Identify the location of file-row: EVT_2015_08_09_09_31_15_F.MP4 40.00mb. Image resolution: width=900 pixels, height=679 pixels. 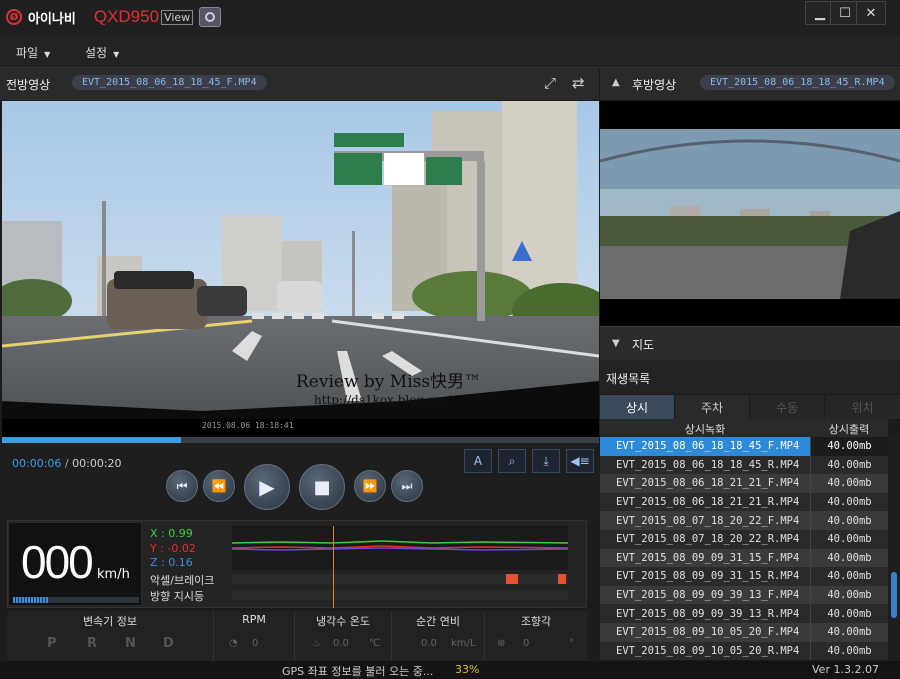
(744, 558).